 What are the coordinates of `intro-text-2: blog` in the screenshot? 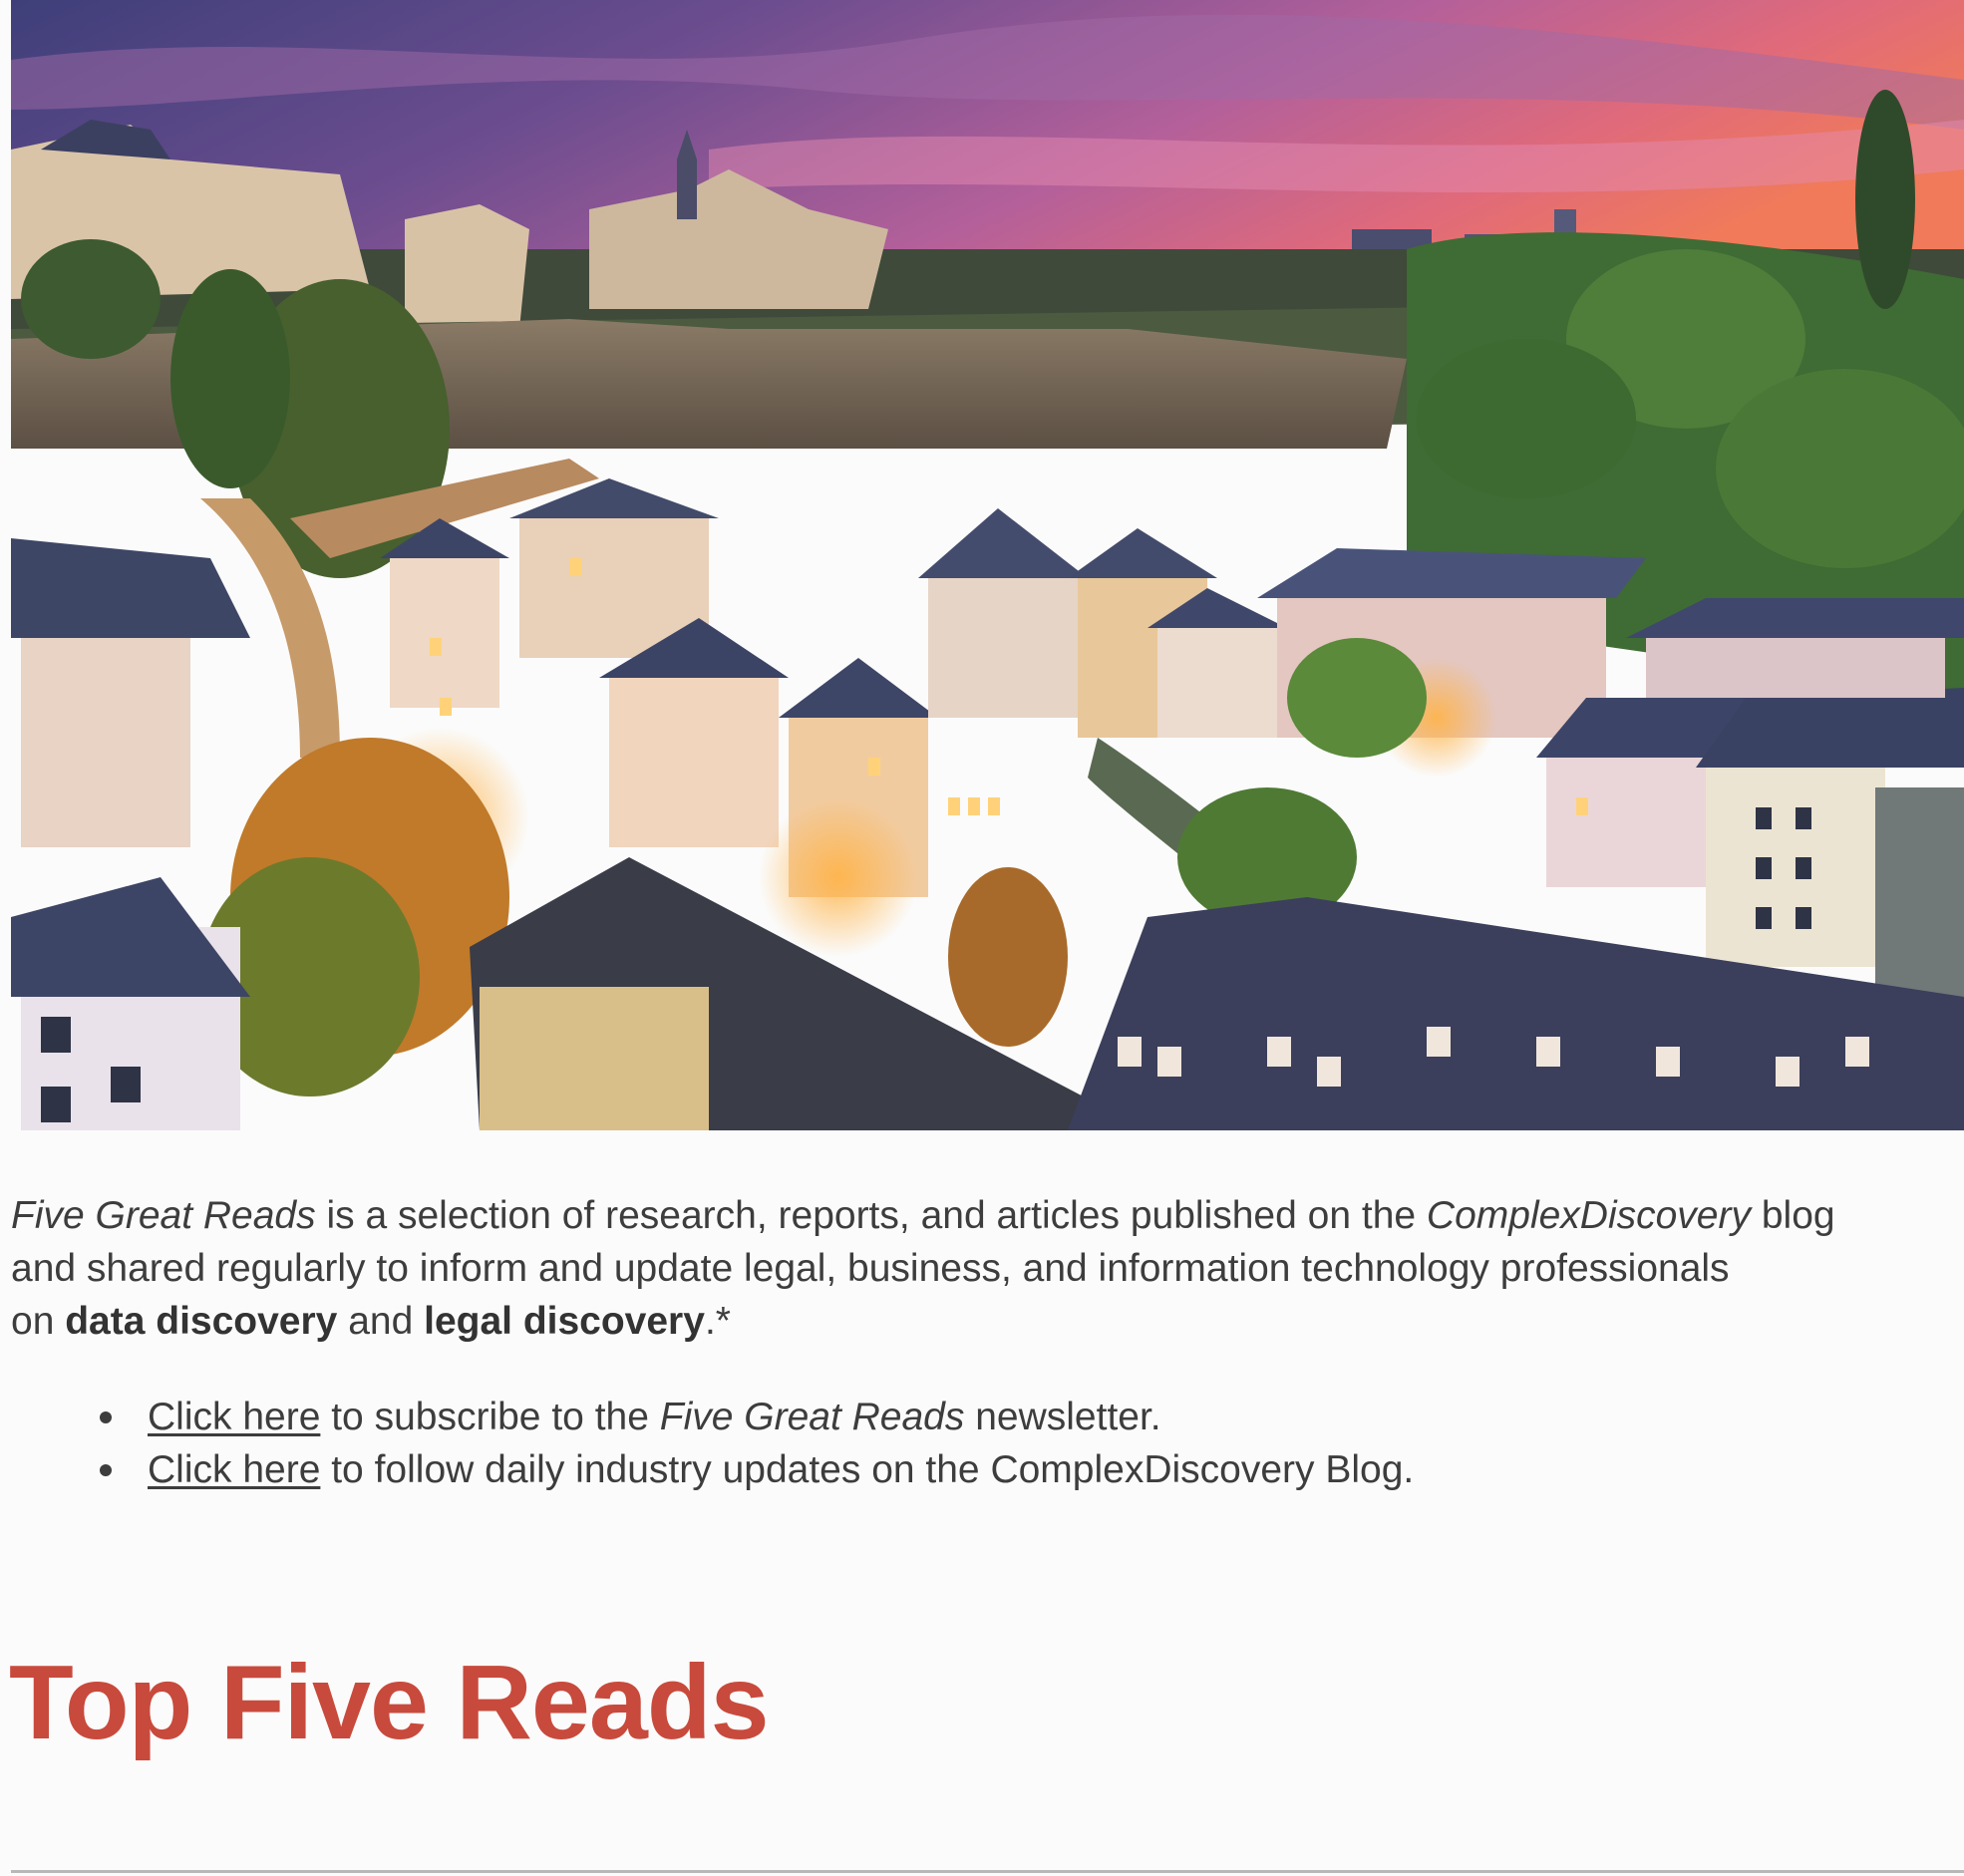 It's located at (1793, 1216).